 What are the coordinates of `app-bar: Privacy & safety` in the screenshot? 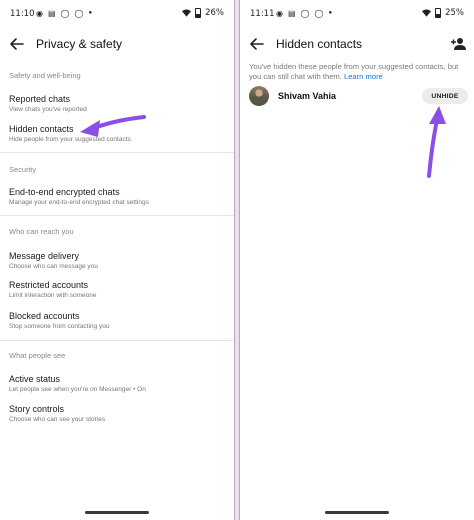 It's located at (117, 44).